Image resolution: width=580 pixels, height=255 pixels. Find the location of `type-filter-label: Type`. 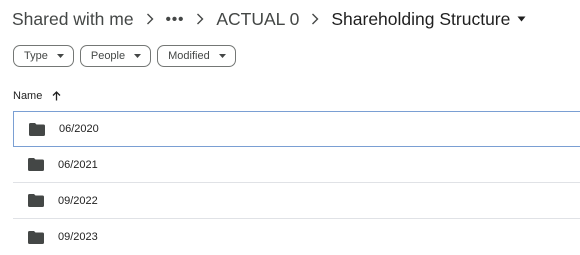

type-filter-label: Type is located at coordinates (36, 56).